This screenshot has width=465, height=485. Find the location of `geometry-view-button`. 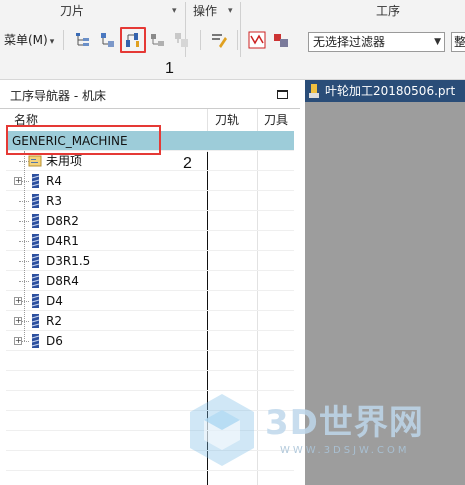

geometry-view-button is located at coordinates (158, 40).